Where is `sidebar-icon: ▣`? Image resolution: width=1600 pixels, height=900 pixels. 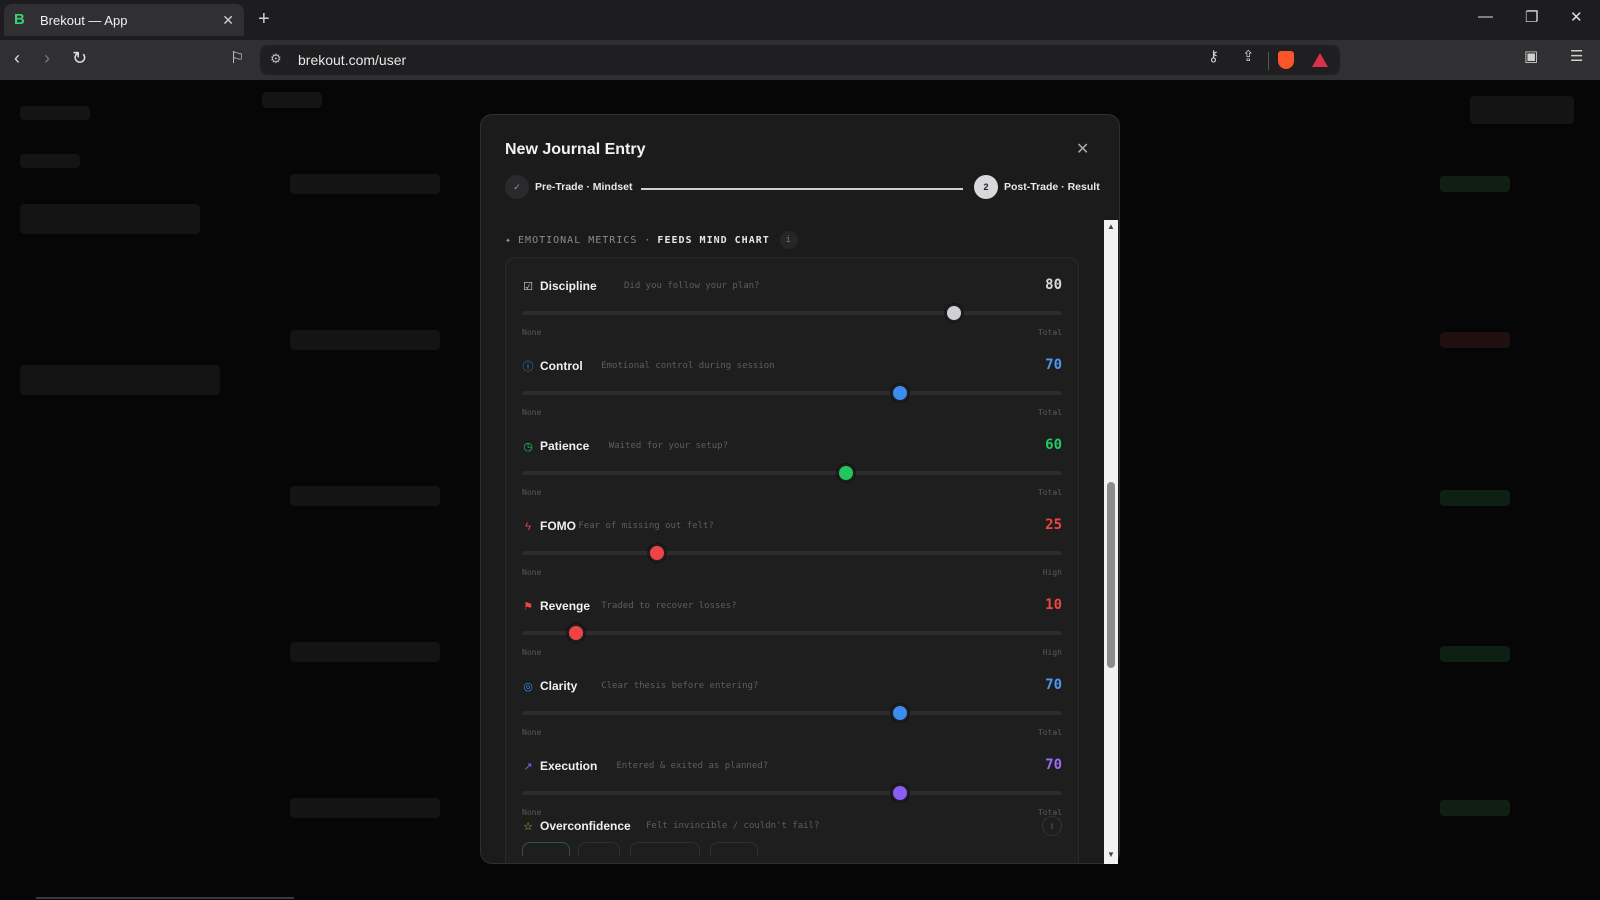
sidebar-icon: ▣ is located at coordinates (1531, 56).